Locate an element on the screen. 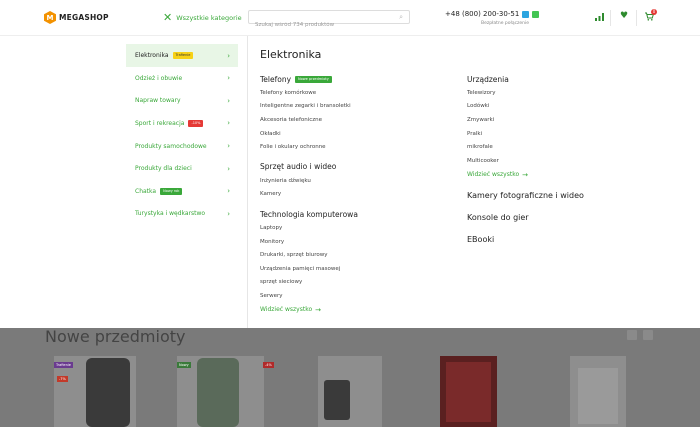 The image size is (700, 427). carousel-next-button is located at coordinates (648, 335).